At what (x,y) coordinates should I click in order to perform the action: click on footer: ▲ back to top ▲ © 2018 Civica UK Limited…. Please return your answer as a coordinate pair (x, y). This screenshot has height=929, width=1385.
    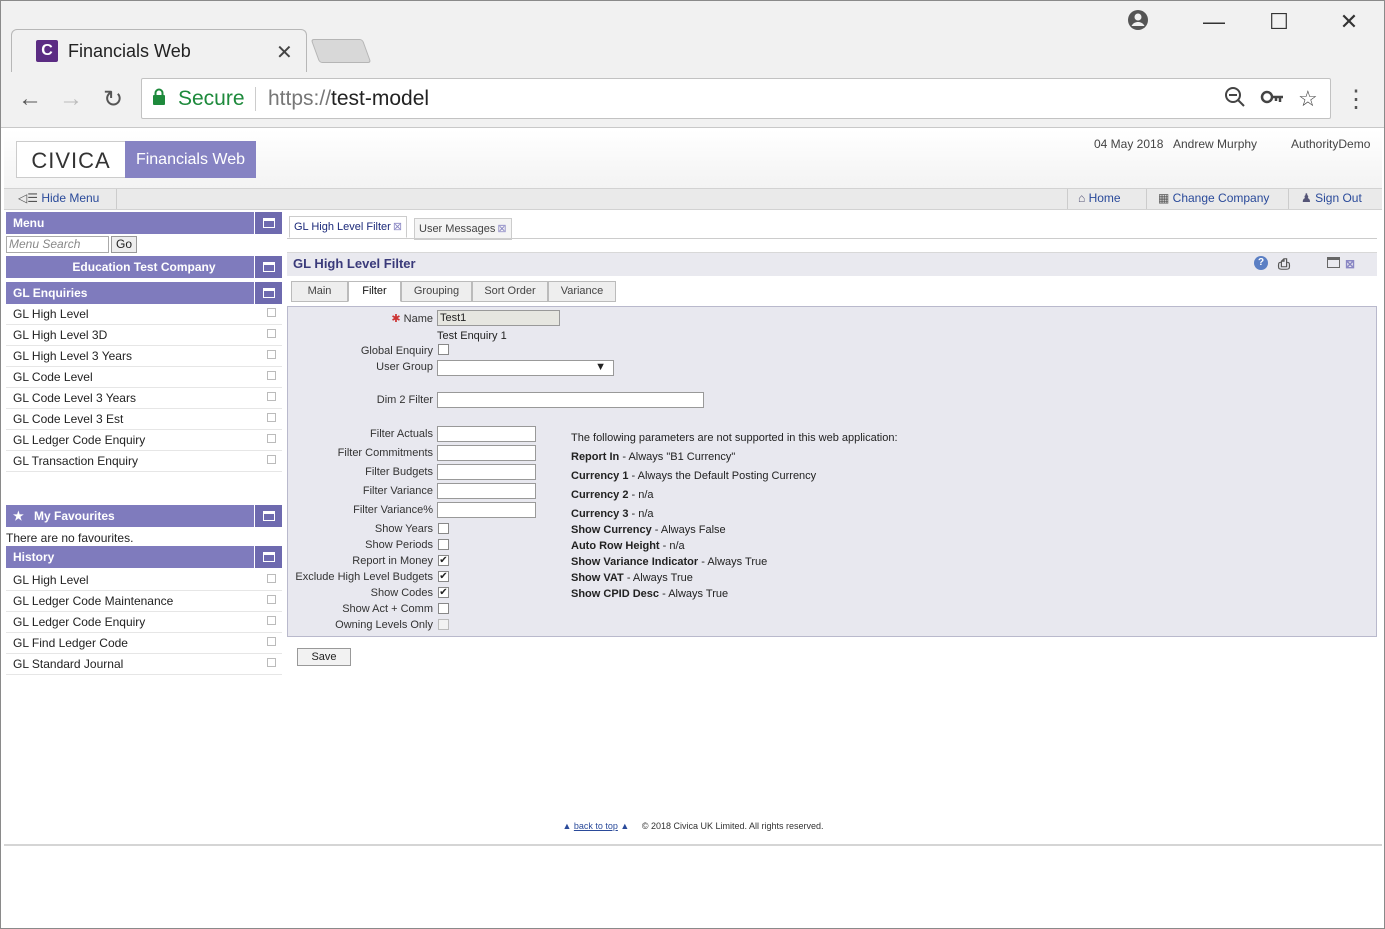
    Looking at the image, I should click on (693, 826).